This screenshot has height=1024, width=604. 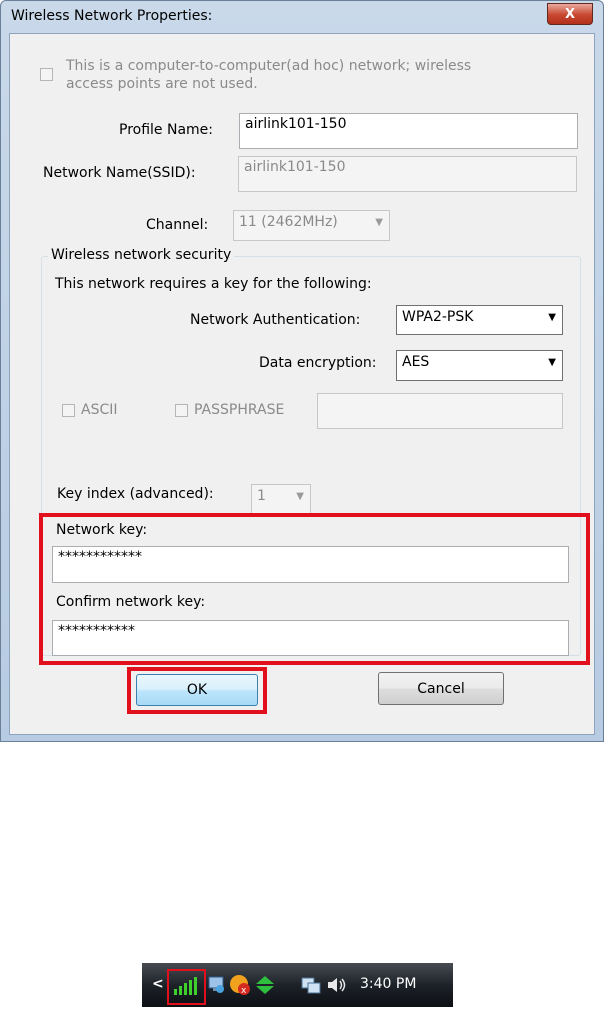 I want to click on ascii-checkbox, so click(x=68, y=410).